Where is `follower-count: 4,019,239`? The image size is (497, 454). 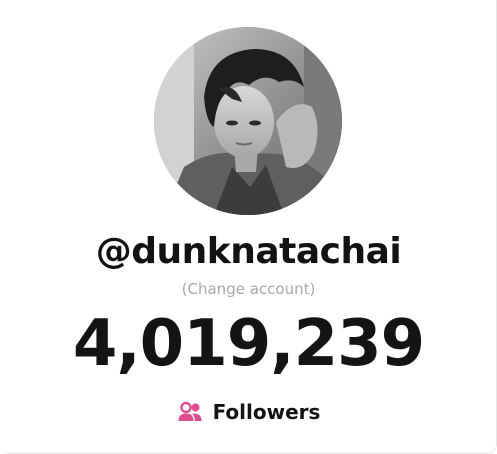
follower-count: 4,019,239 is located at coordinates (248, 344).